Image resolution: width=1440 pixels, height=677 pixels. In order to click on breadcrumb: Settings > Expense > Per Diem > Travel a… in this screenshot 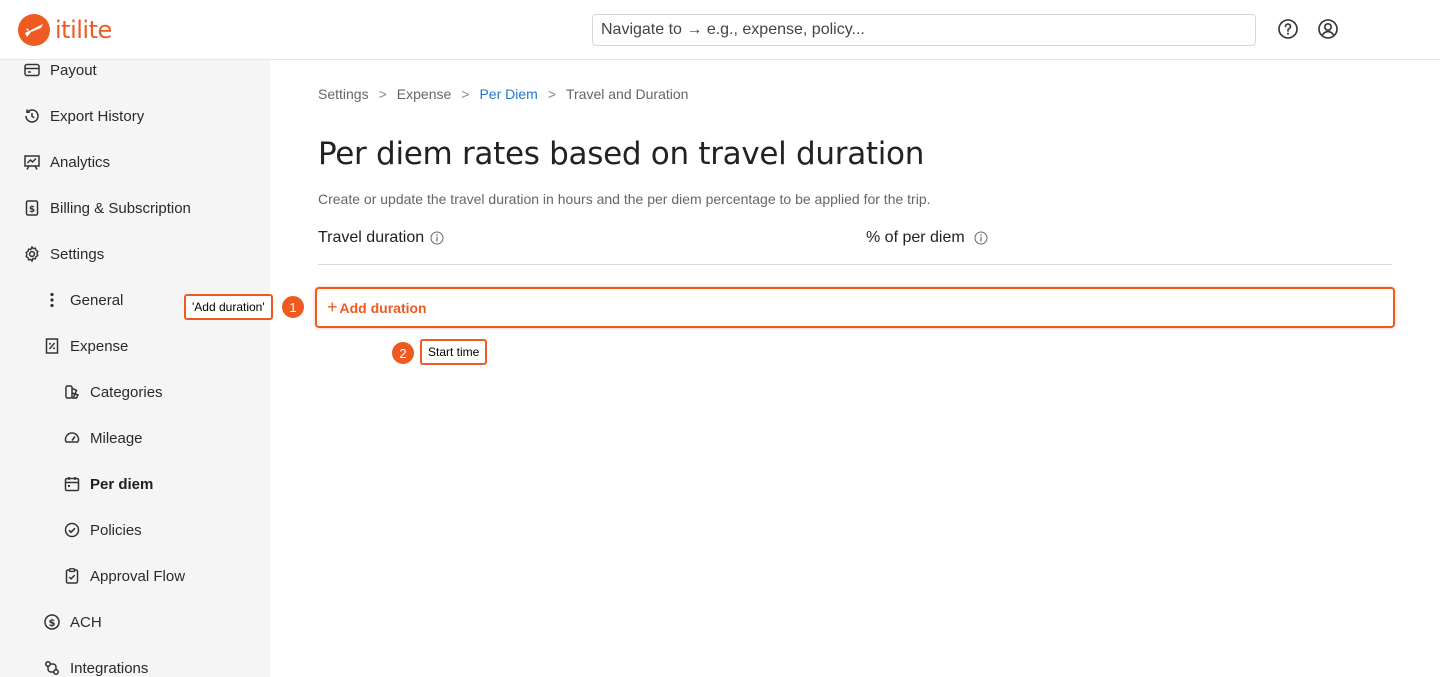, I will do `click(503, 94)`.